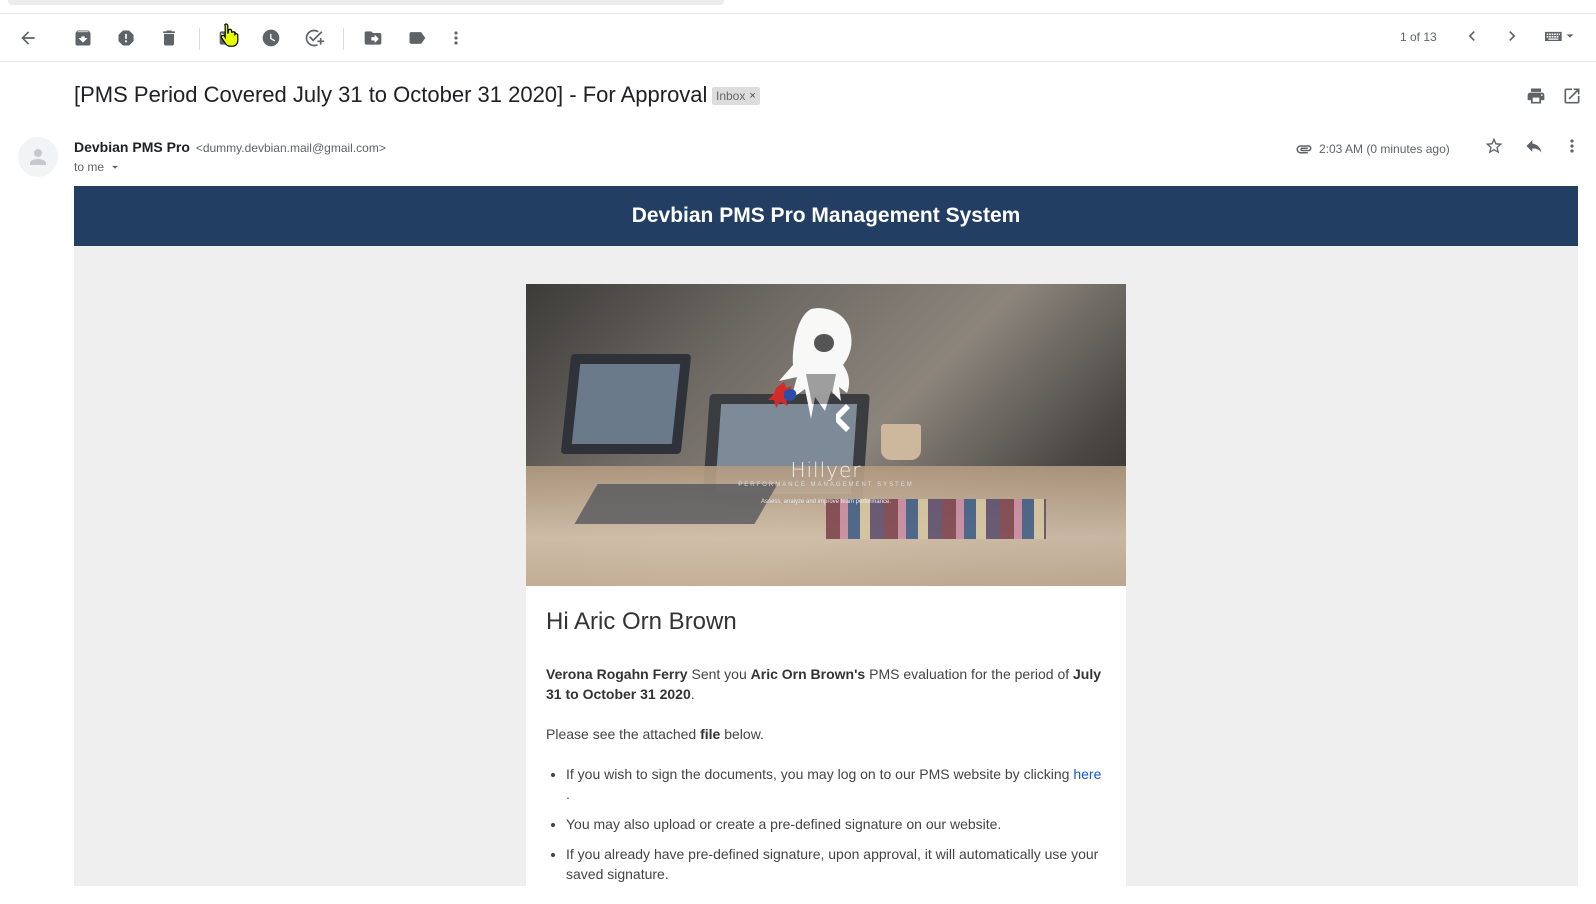 The height and width of the screenshot is (904, 1596). Describe the element at coordinates (28, 38) in the screenshot. I see `back-arrow-icon` at that location.